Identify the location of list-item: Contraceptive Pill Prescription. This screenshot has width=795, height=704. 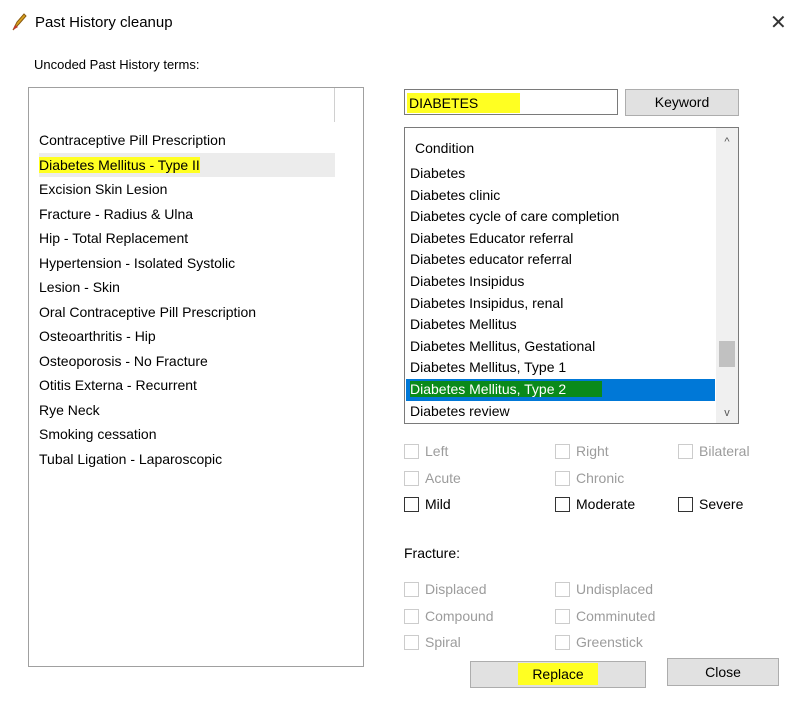
(187, 140).